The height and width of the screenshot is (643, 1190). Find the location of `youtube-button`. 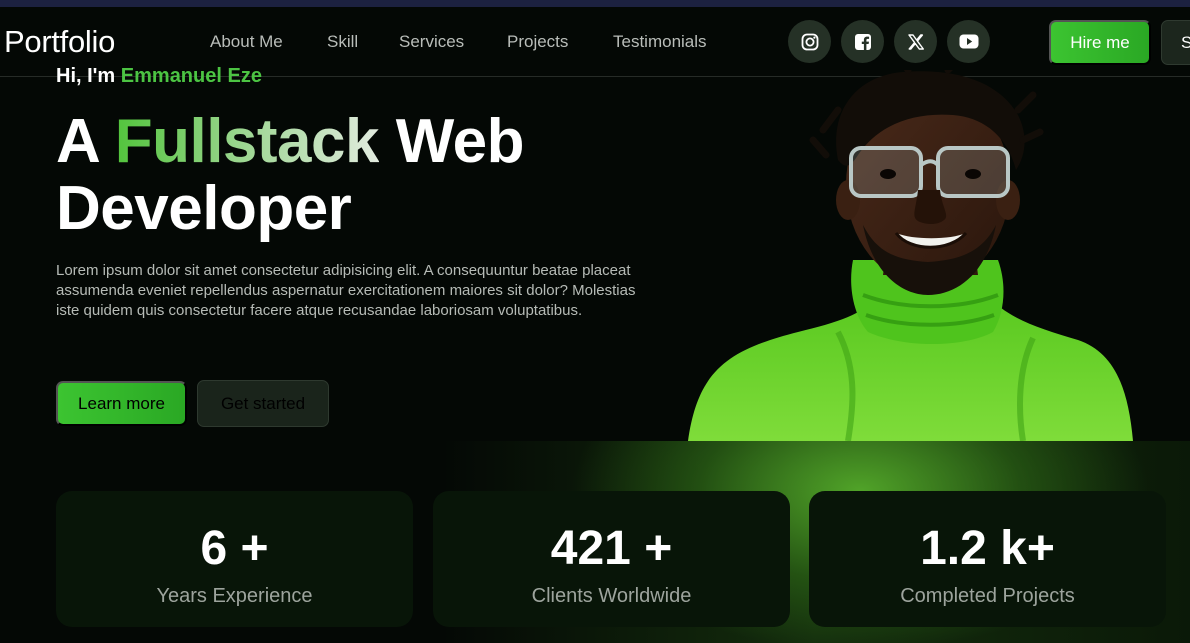

youtube-button is located at coordinates (968, 41).